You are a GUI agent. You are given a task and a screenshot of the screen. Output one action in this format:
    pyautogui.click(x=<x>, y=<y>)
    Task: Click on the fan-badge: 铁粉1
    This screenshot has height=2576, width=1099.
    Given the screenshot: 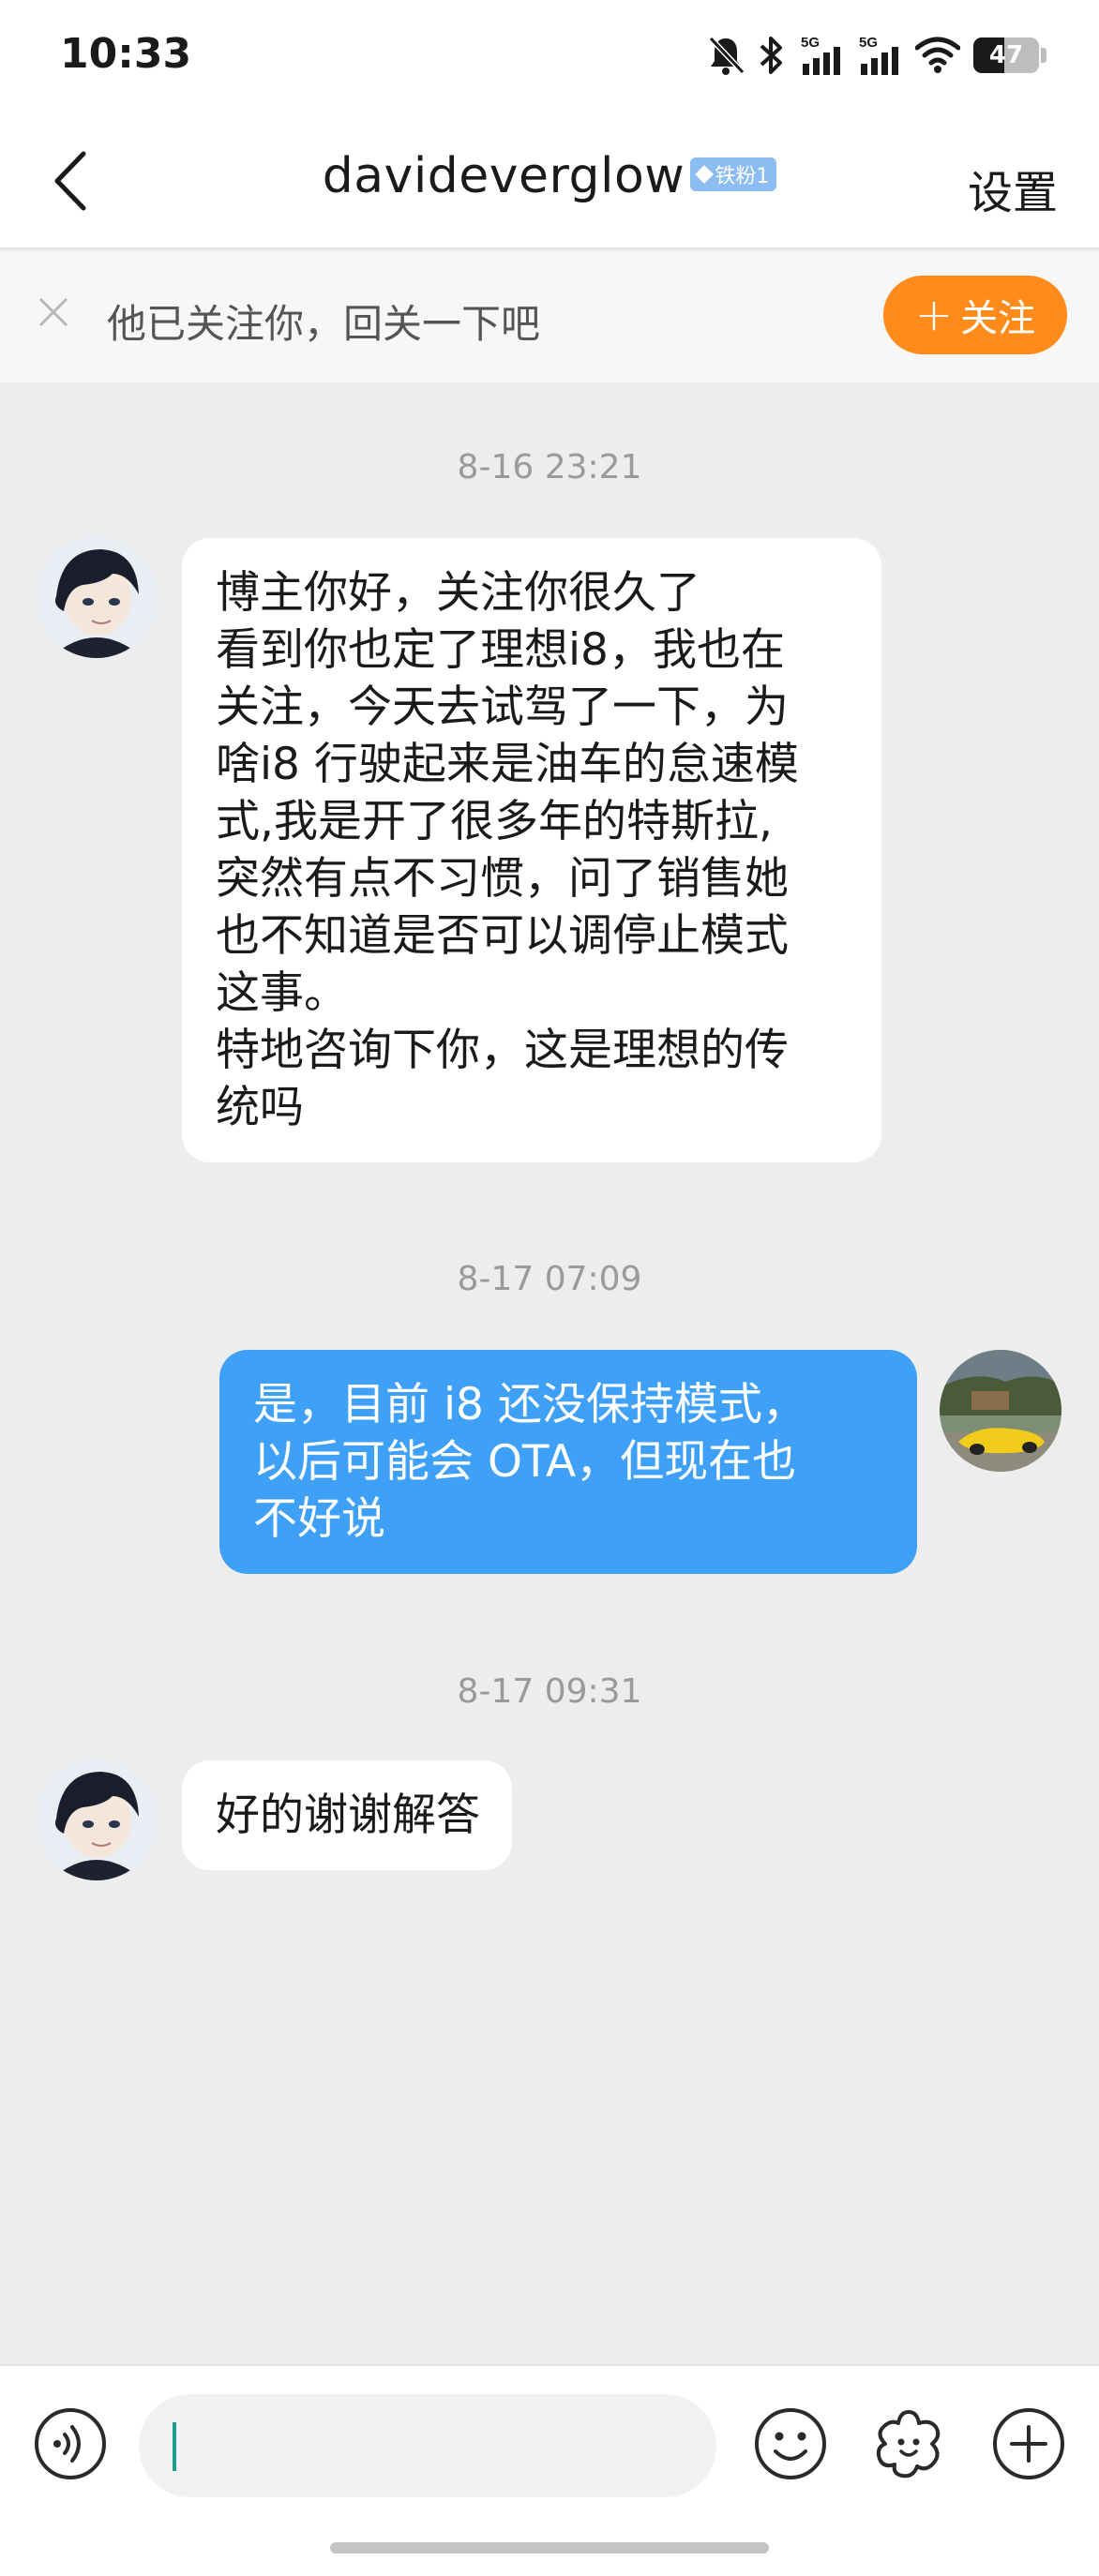 What is the action you would take?
    pyautogui.click(x=733, y=174)
    